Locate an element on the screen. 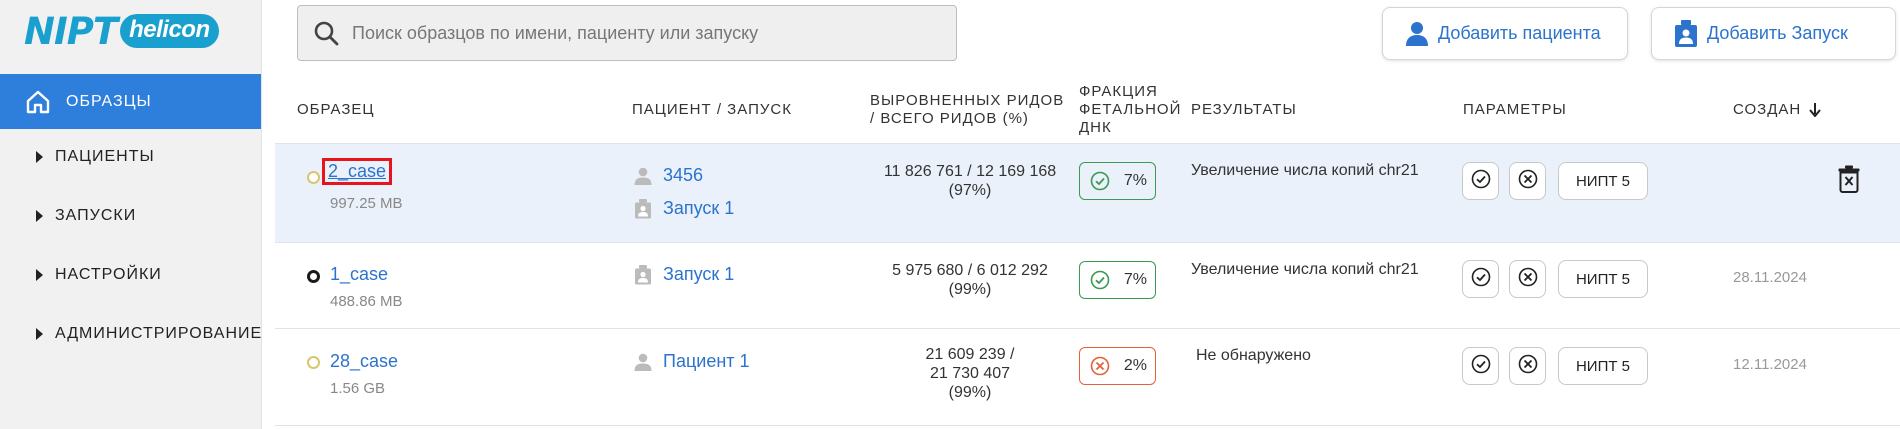  reads-line: 21 730 407 is located at coordinates (970, 373).